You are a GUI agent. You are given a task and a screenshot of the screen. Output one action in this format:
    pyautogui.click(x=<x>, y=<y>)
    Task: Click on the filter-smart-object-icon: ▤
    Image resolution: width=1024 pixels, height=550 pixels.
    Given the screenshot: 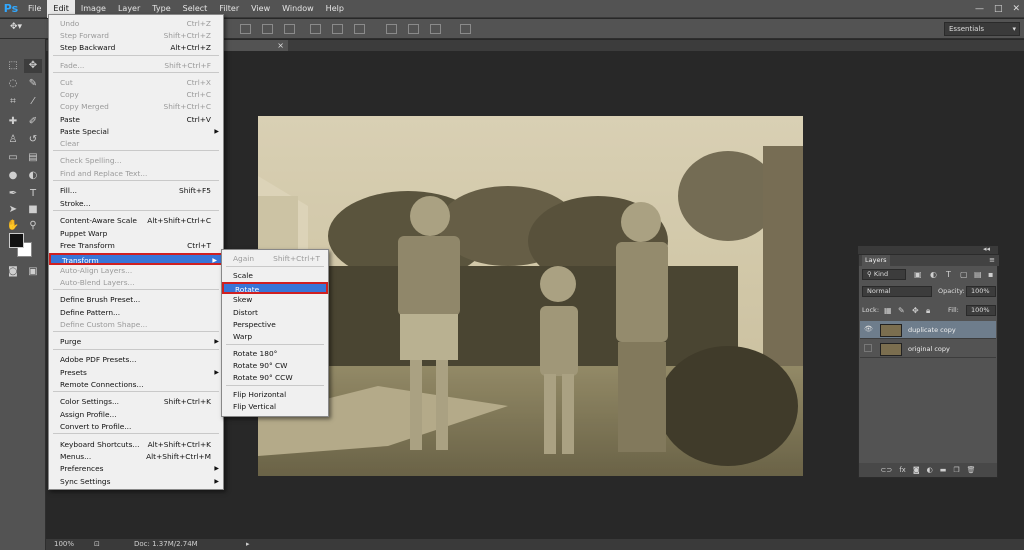 What is the action you would take?
    pyautogui.click(x=978, y=274)
    